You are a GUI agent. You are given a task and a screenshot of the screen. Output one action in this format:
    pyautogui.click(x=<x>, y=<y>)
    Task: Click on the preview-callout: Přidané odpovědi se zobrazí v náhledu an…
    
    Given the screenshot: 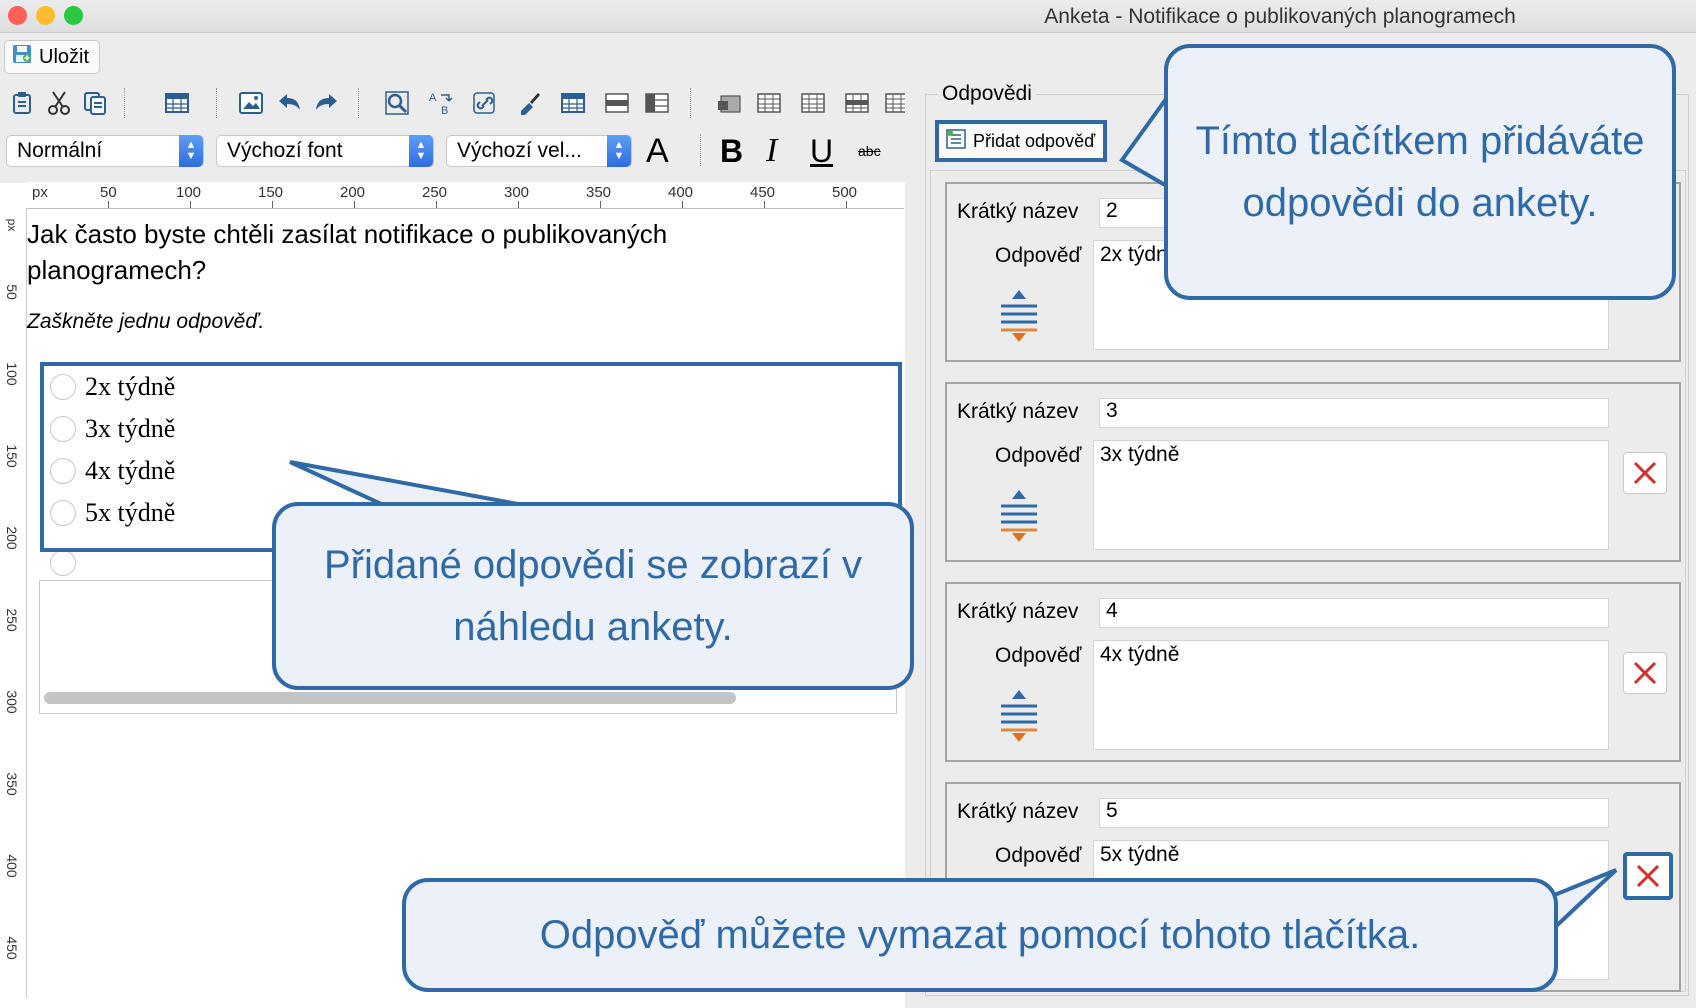 What is the action you would take?
    pyautogui.click(x=593, y=596)
    